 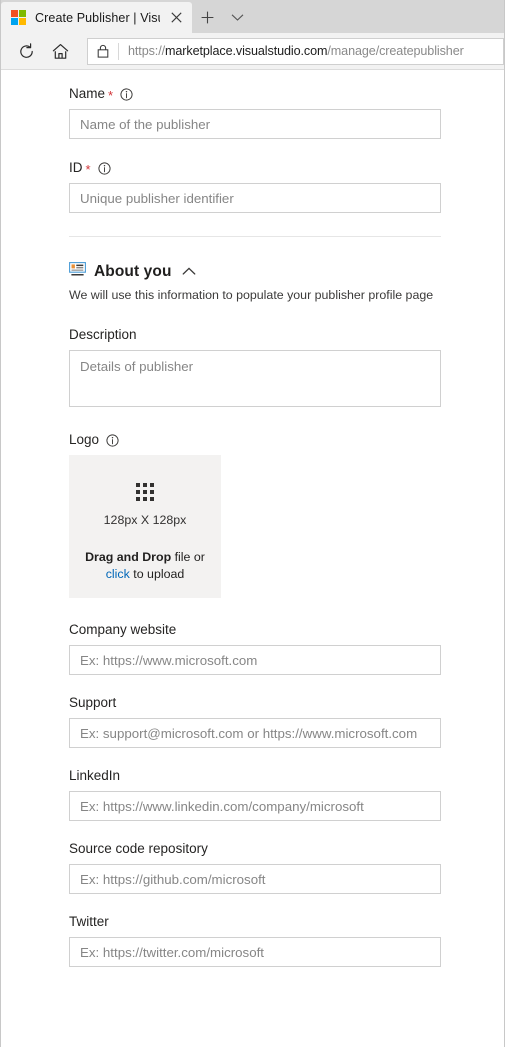 What do you see at coordinates (285, 271) in the screenshot?
I see `about-you-header: About you` at bounding box center [285, 271].